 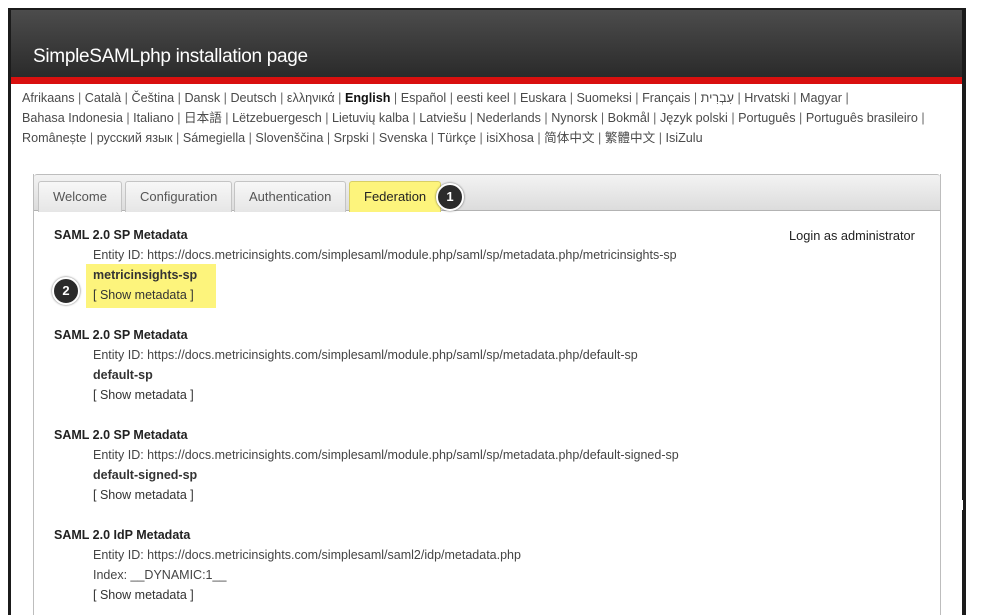 I want to click on language-link: Català, so click(x=103, y=98).